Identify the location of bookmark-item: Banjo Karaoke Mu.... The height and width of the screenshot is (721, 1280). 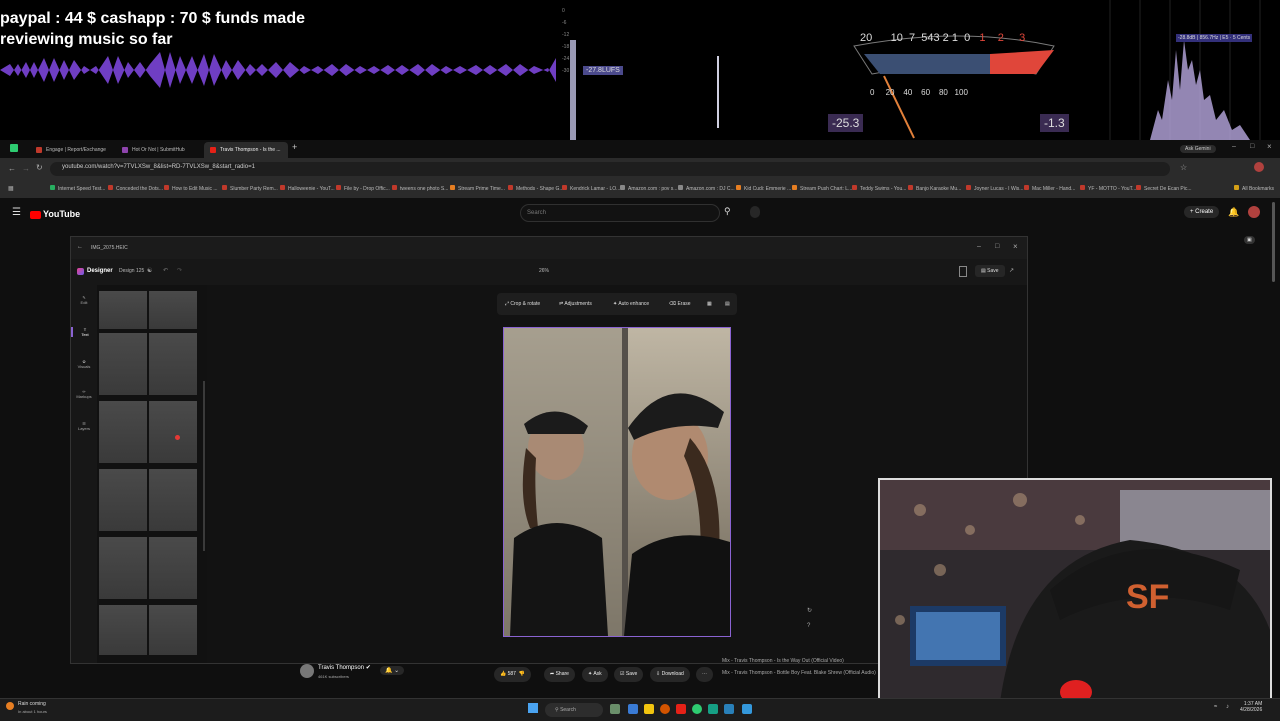
(934, 188).